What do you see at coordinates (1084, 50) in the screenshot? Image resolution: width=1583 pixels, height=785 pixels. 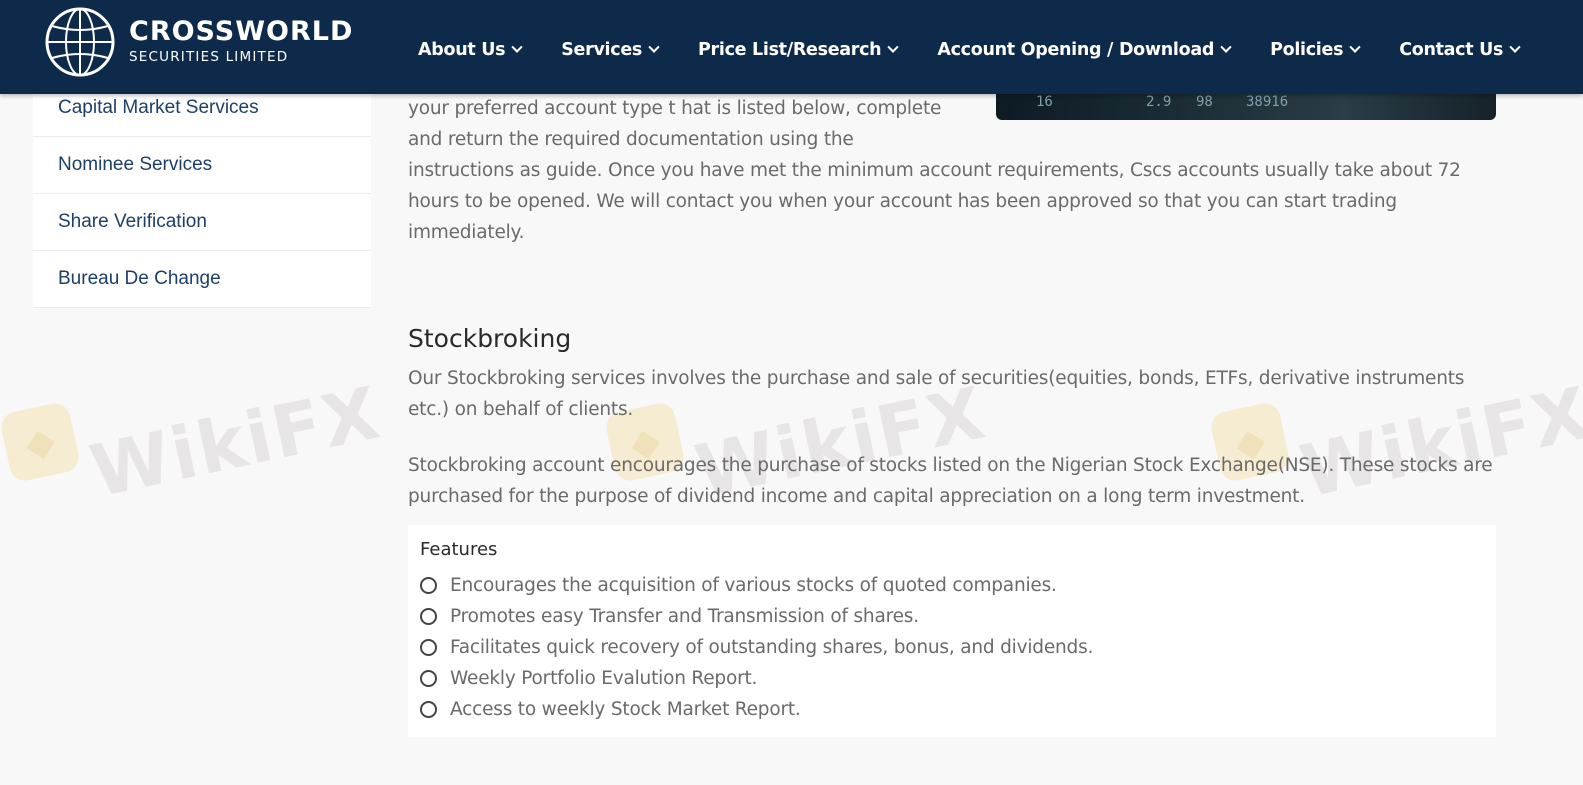 I see `nav-account-opening-download: Account Opening / Download` at bounding box center [1084, 50].